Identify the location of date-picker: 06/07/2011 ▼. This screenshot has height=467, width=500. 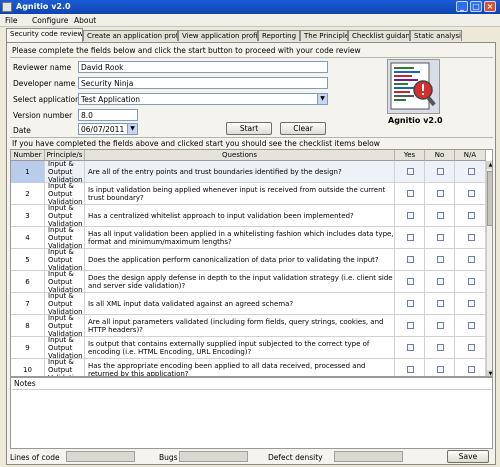
(108, 129).